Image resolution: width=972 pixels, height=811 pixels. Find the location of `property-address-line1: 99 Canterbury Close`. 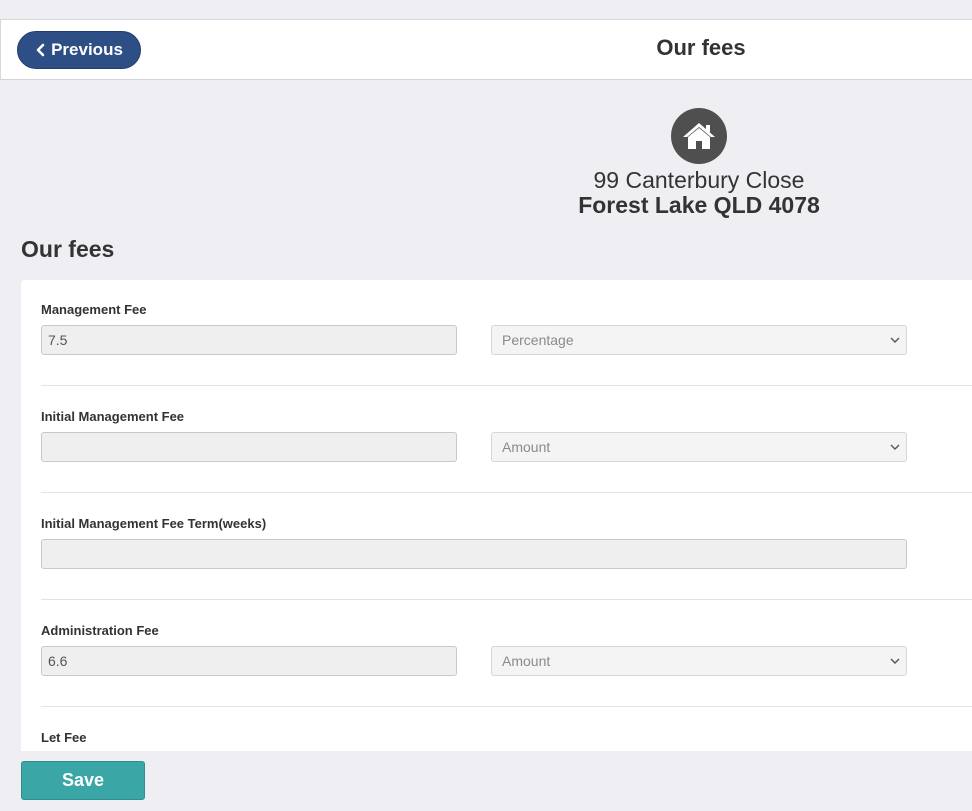

property-address-line1: 99 Canterbury Close is located at coordinates (699, 180).